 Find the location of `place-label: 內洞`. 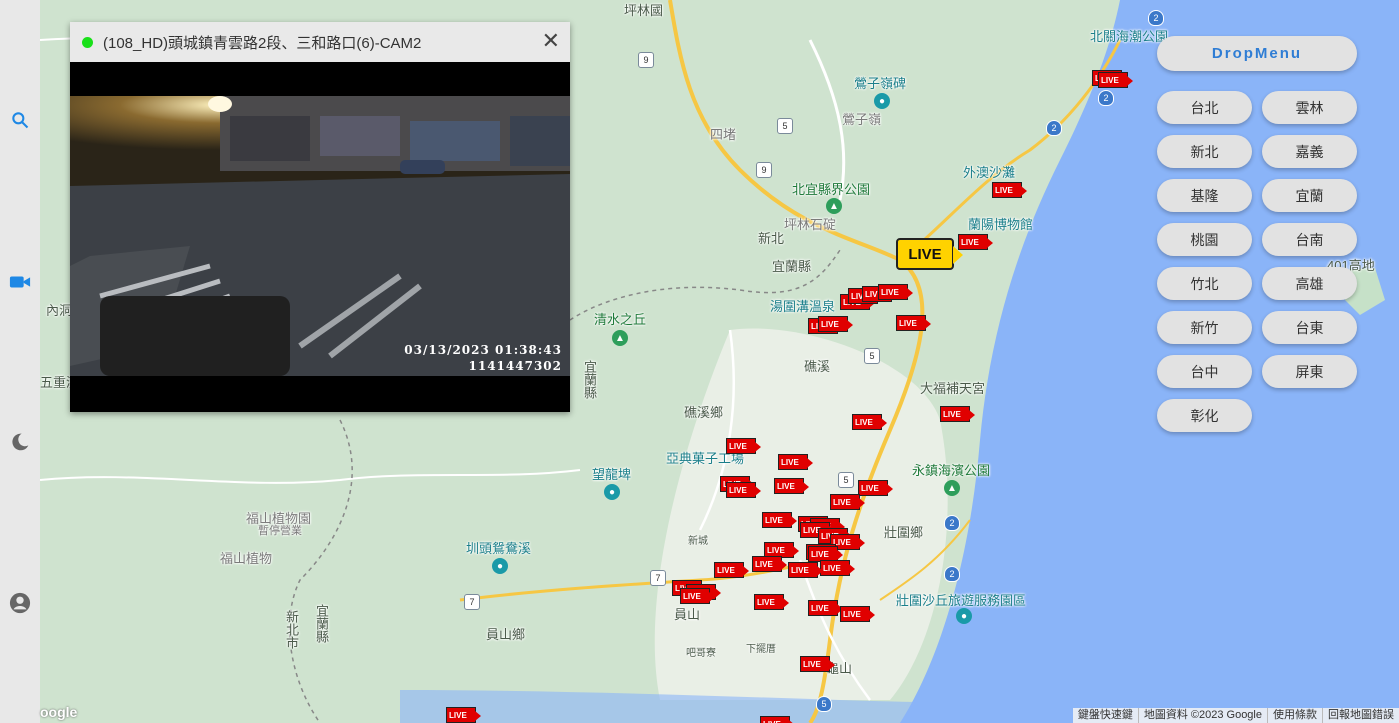

place-label: 內洞 is located at coordinates (59, 310).